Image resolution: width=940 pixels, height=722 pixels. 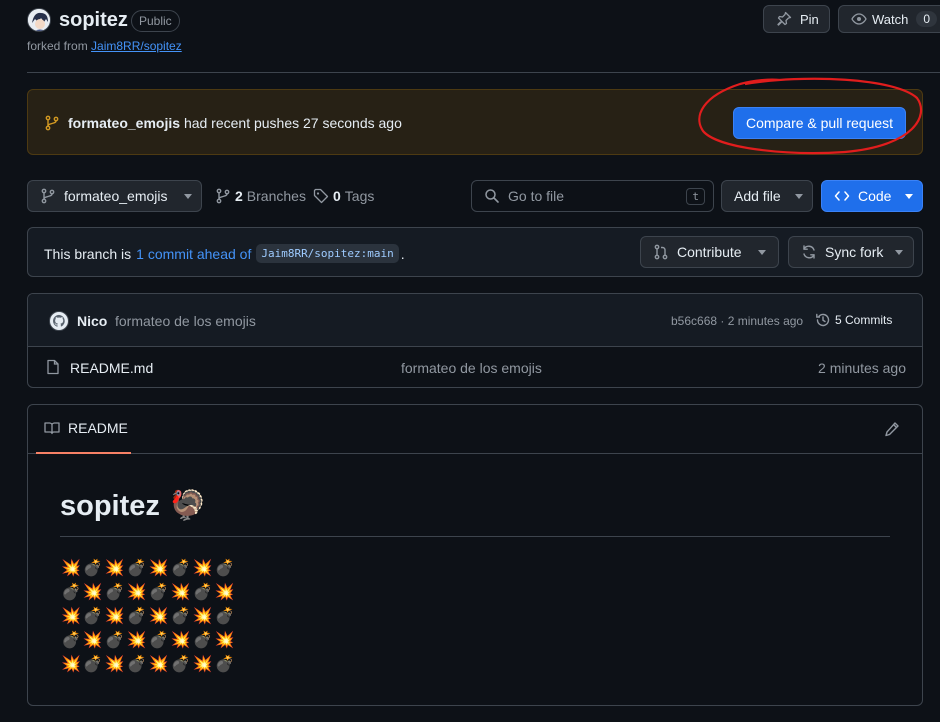 What do you see at coordinates (124, 123) in the screenshot?
I see `push-branch-name: formateo_emojis` at bounding box center [124, 123].